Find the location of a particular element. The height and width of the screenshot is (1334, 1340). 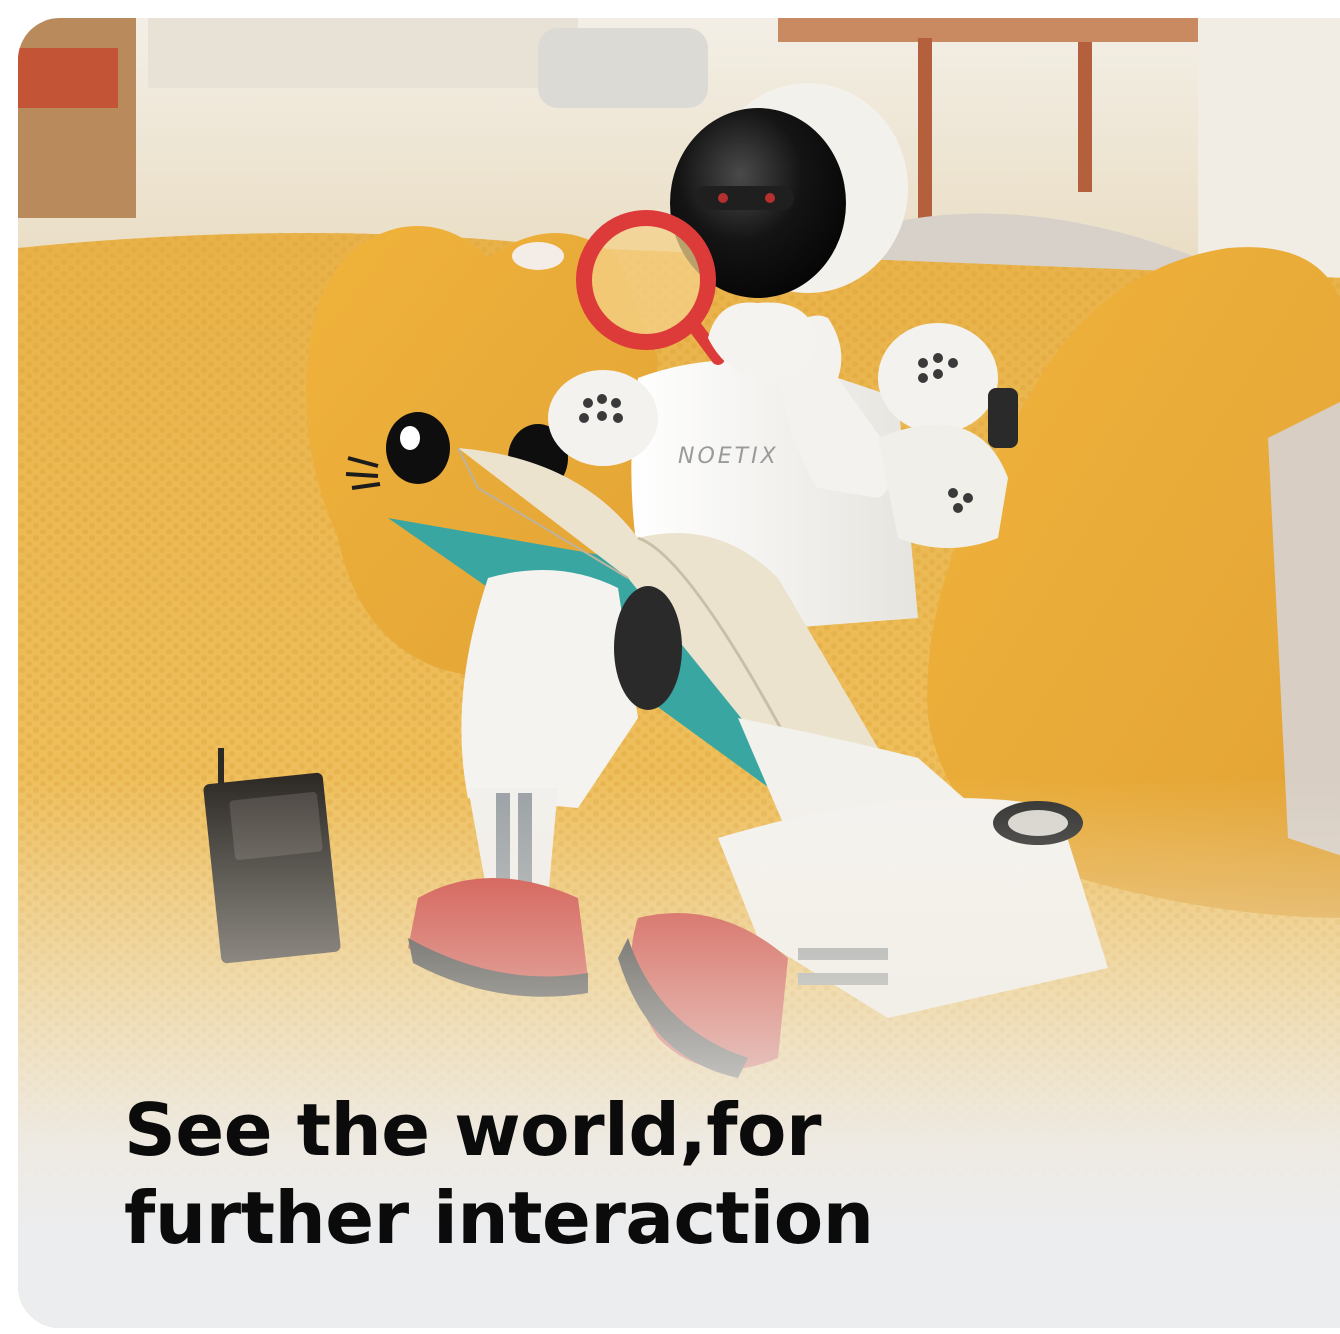

headline-line-2: further interaction is located at coordinates (499, 1218).